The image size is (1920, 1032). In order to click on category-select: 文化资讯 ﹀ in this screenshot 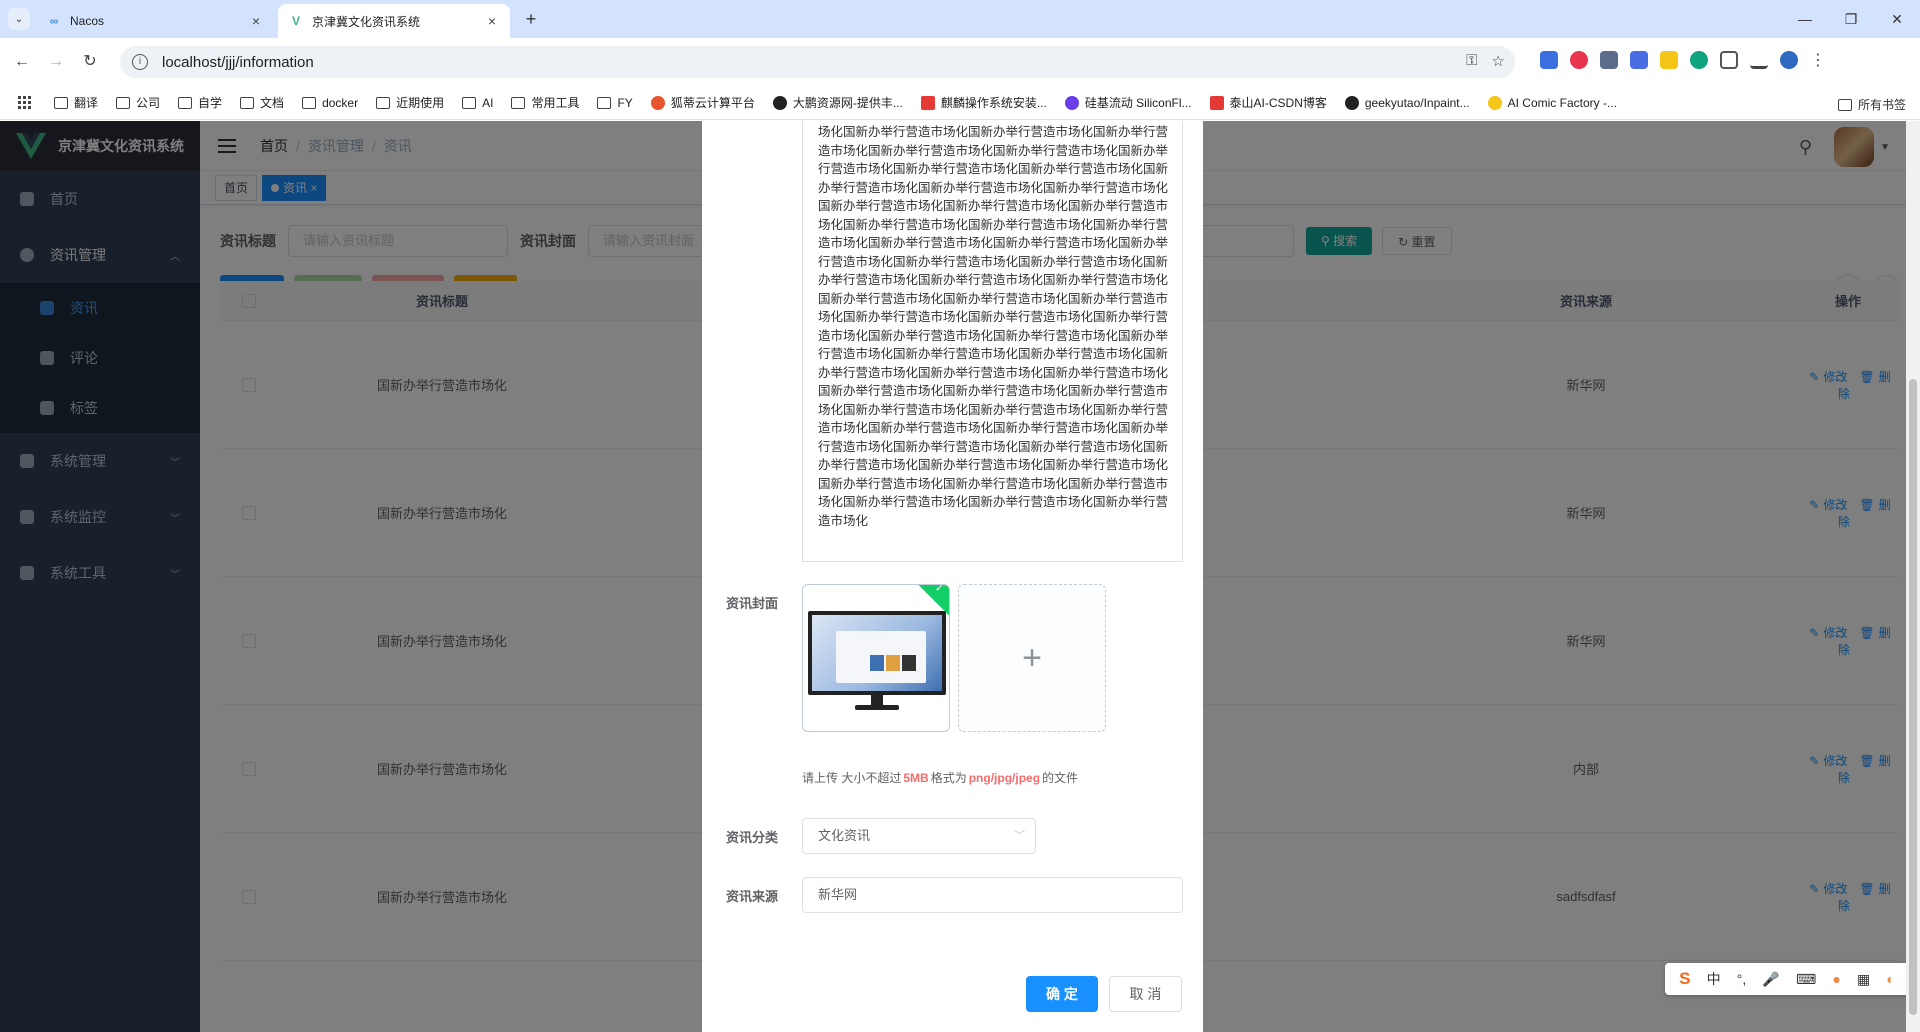, I will do `click(919, 836)`.